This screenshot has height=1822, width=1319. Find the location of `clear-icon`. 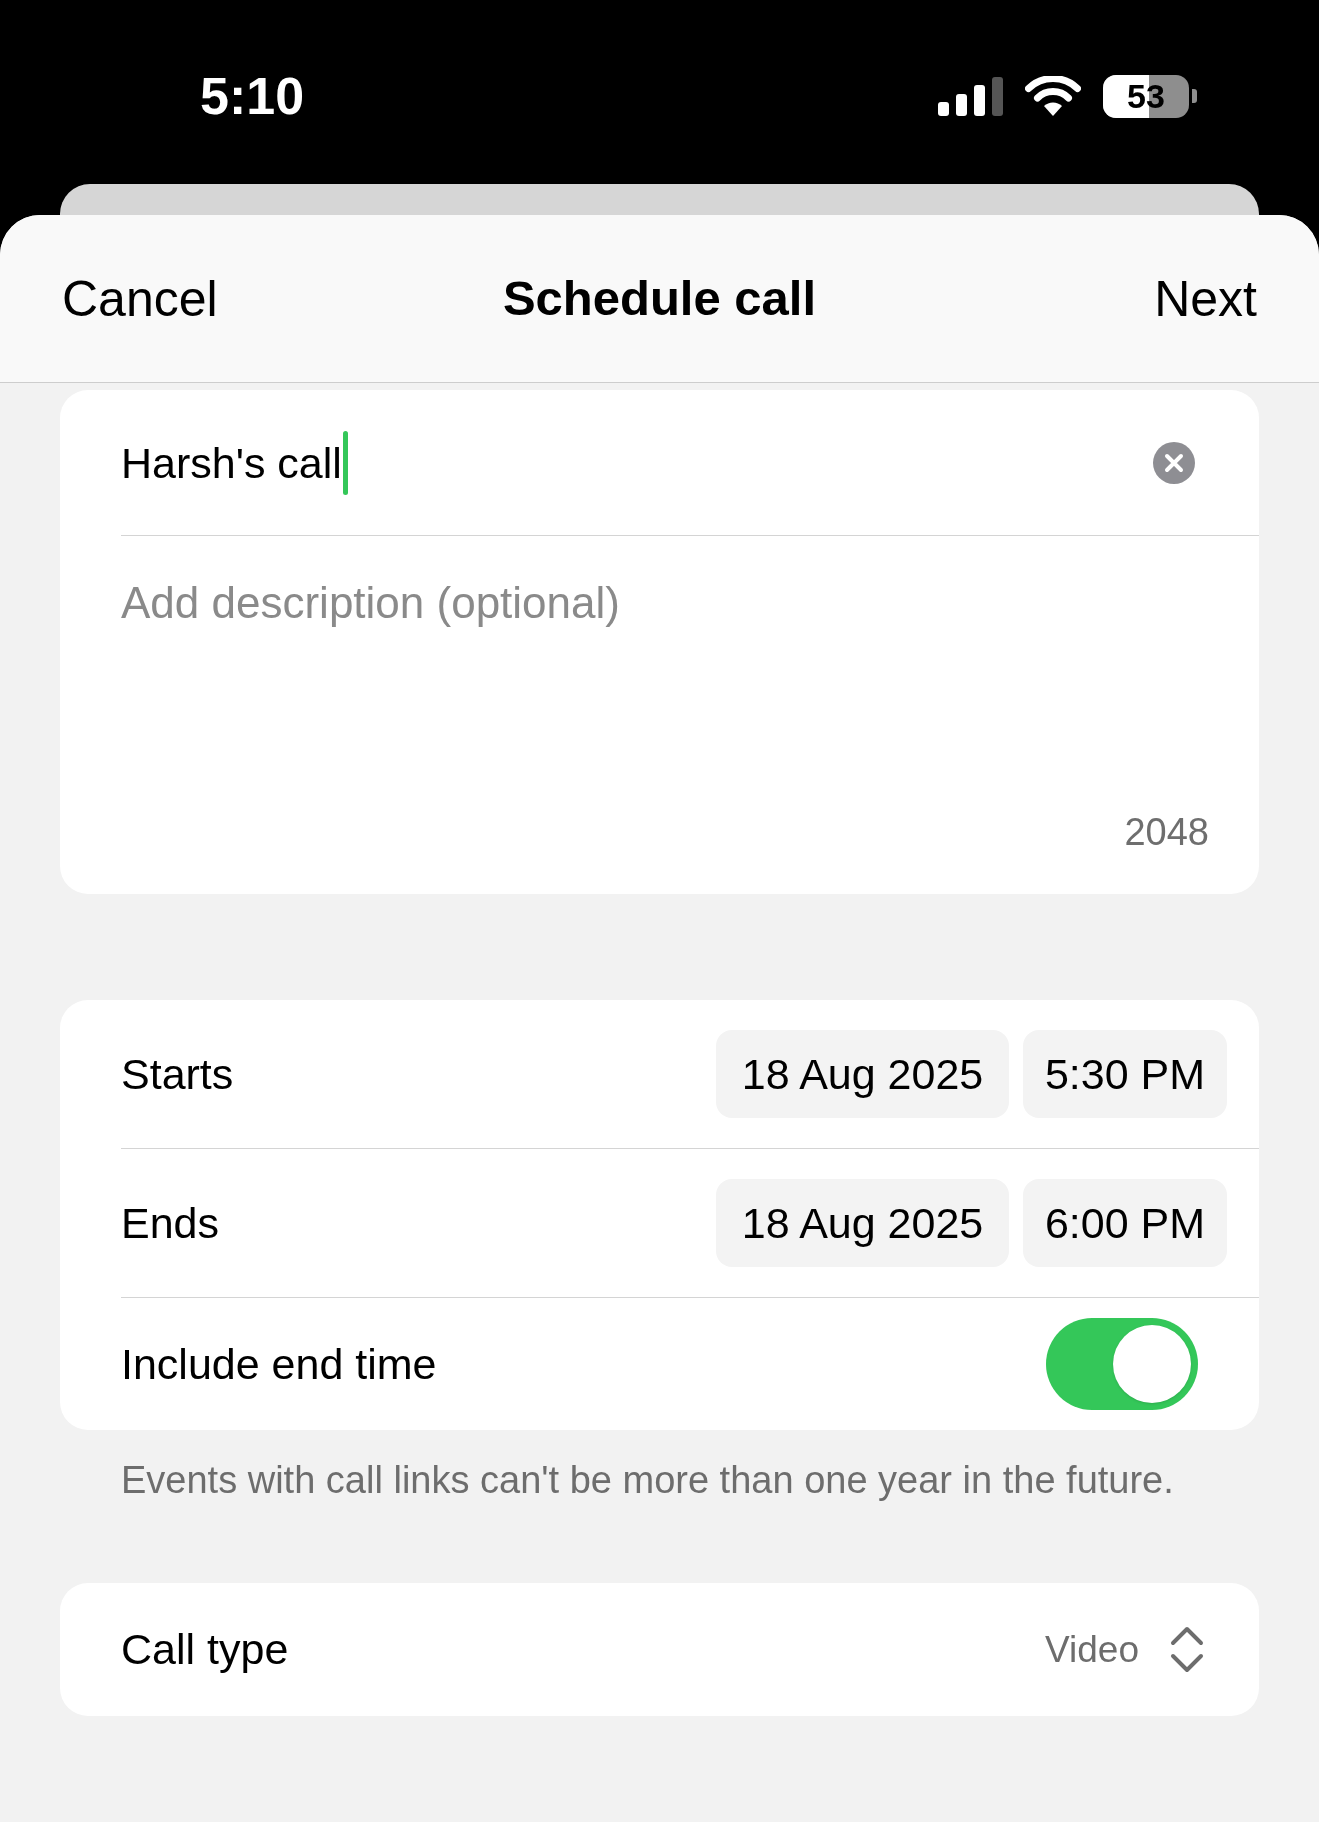

clear-icon is located at coordinates (1174, 463).